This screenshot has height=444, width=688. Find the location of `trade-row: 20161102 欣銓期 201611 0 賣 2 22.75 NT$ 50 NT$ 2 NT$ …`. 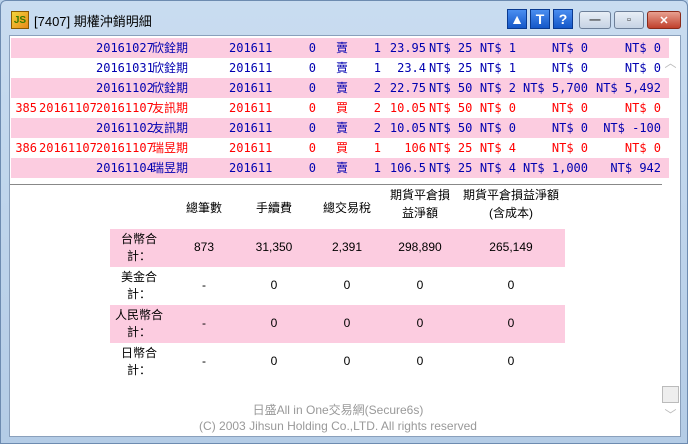

trade-row: 20161102 欣銓期 201611 0 賣 2 22.75 NT$ 50 NT$ 2 NT$ … is located at coordinates (340, 88).